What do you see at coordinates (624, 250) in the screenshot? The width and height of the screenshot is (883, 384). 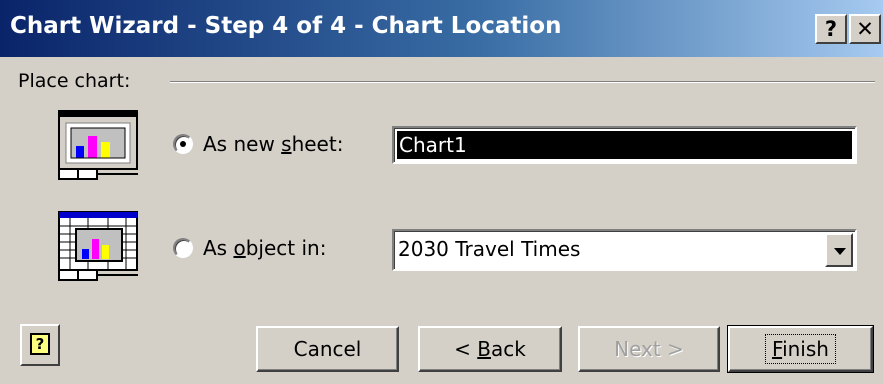 I see `object-sheet-select: 2030 Travel Times` at bounding box center [624, 250].